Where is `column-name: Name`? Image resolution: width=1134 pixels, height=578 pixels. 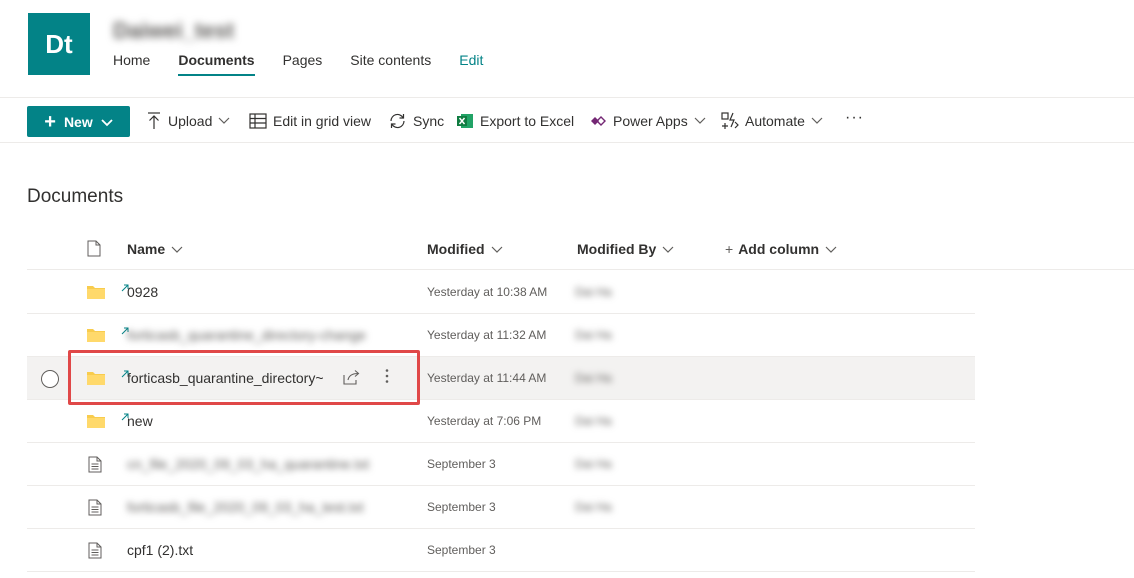 column-name: Name is located at coordinates (155, 249).